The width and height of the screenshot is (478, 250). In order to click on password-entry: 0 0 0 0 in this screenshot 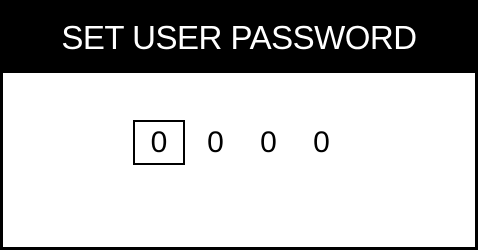, I will do `click(240, 142)`.